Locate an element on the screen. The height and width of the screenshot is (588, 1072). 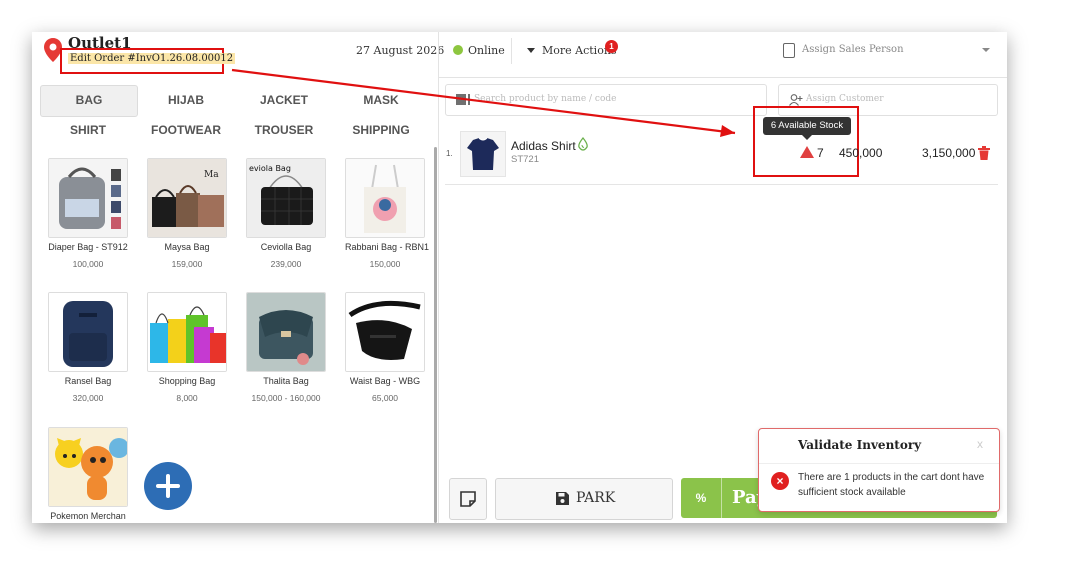
discount-button: % is located at coordinates (701, 498).